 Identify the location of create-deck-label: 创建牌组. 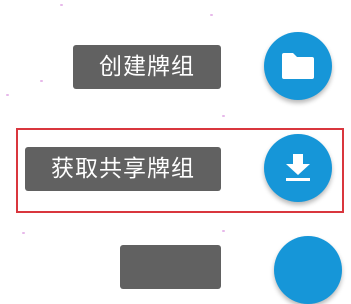
(147, 67).